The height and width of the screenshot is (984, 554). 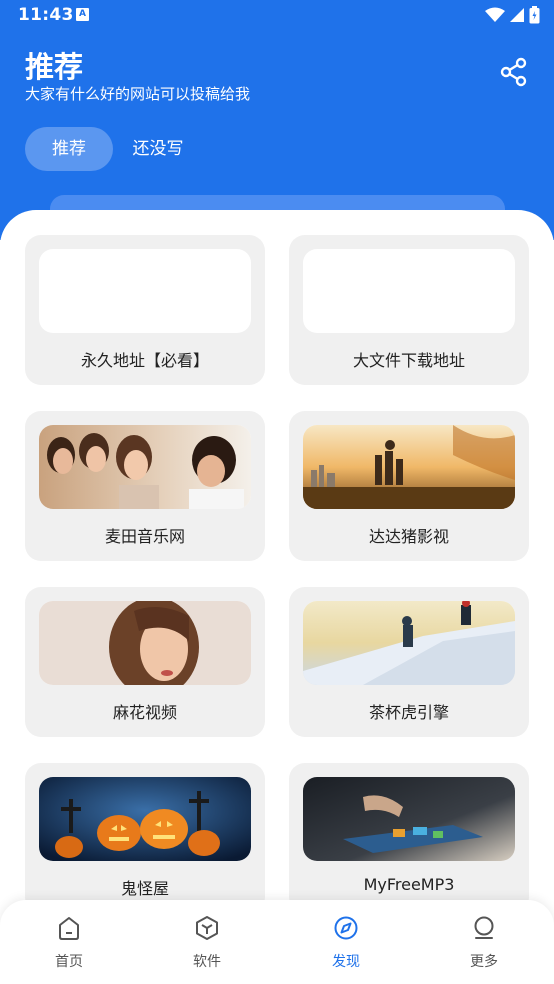 I want to click on card-label: 麦田音乐网, so click(x=144, y=536).